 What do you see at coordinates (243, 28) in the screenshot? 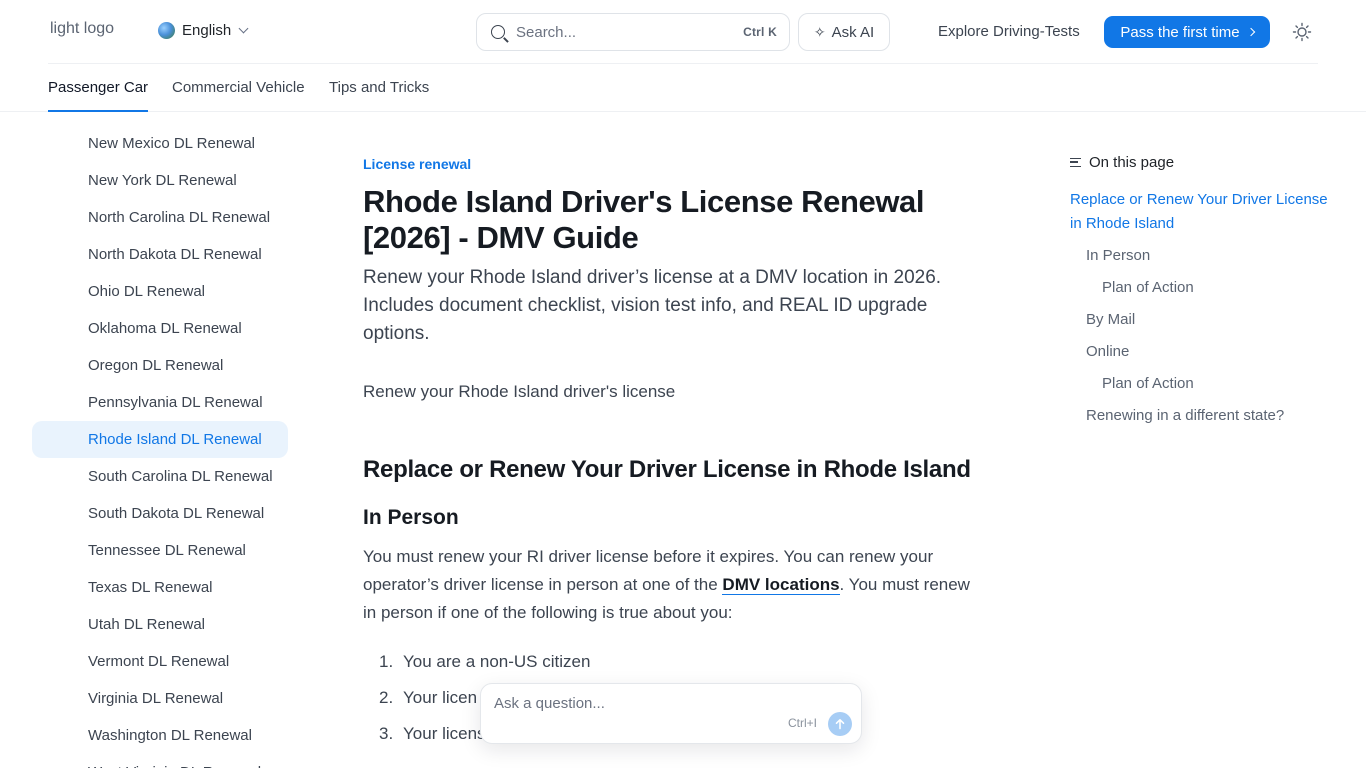
I see `chevron-down-icon` at bounding box center [243, 28].